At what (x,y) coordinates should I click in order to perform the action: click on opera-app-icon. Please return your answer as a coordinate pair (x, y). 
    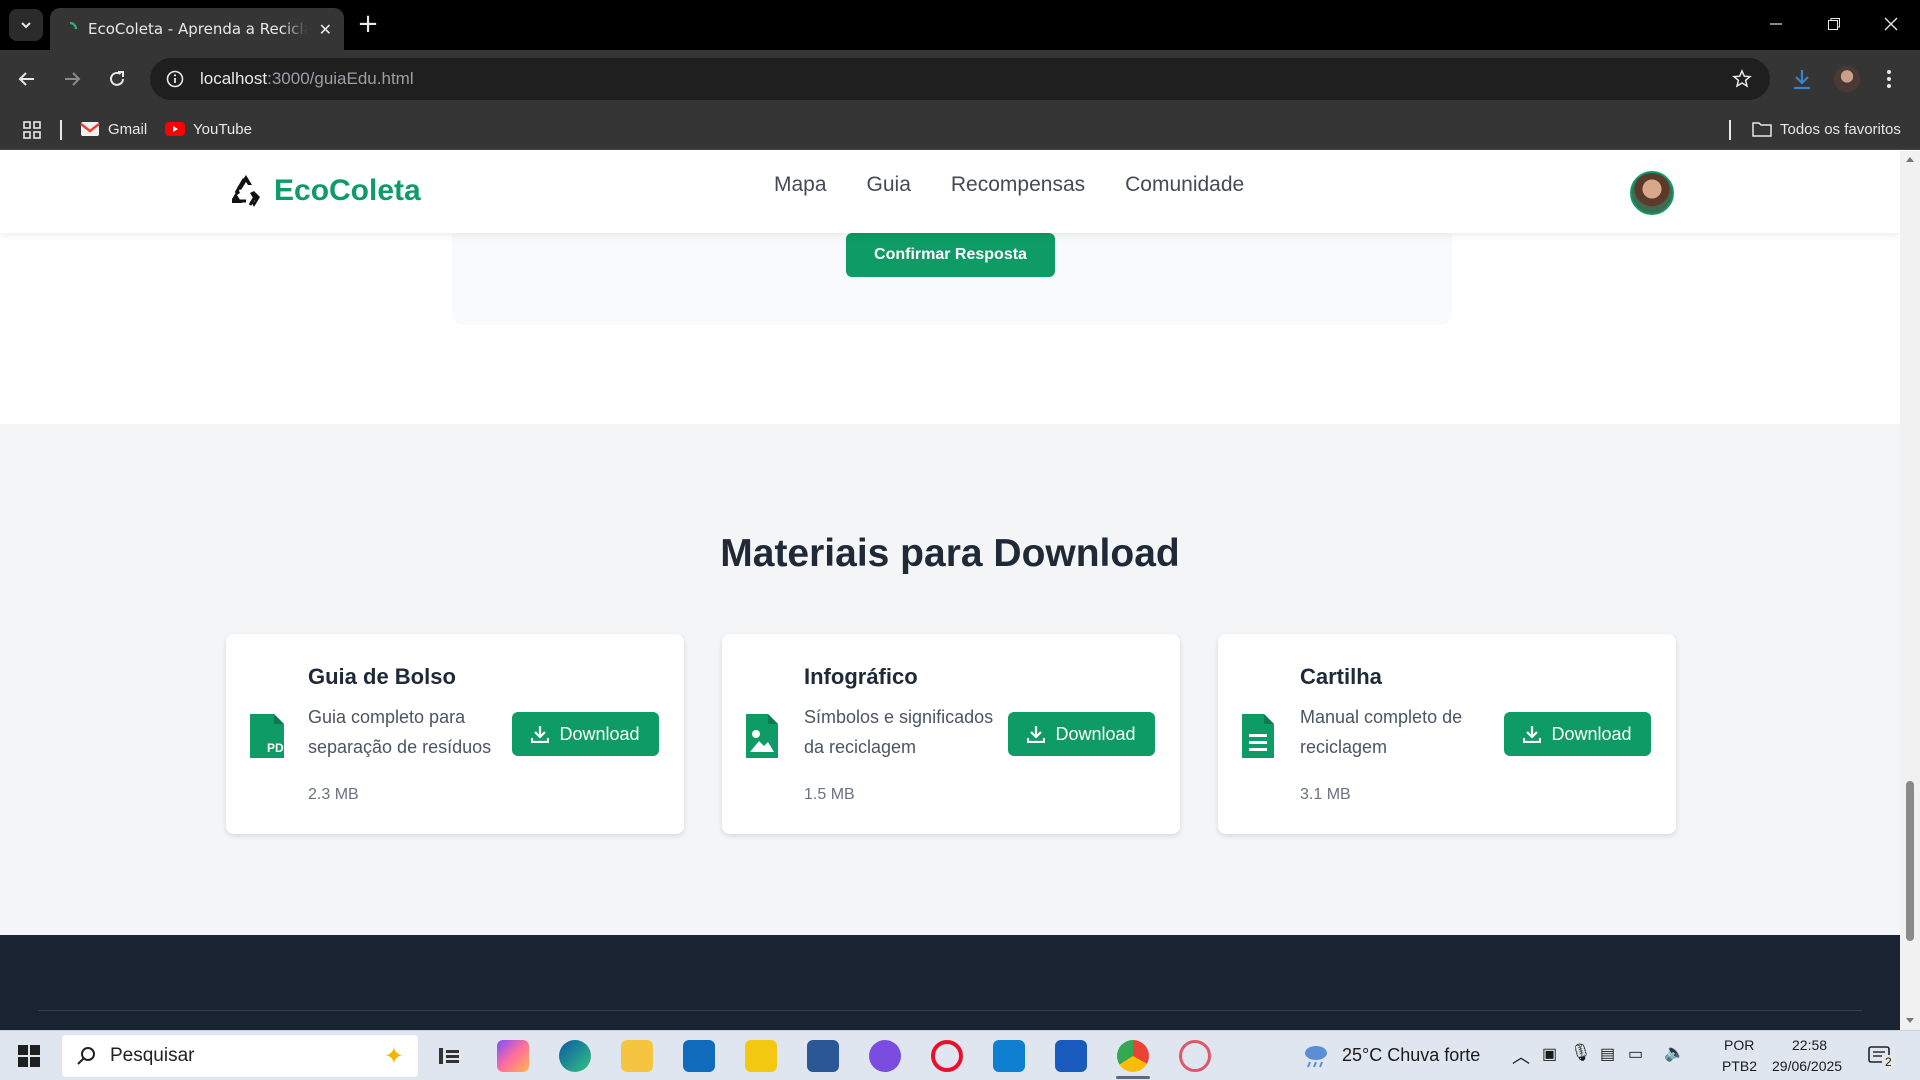
    Looking at the image, I should click on (947, 1056).